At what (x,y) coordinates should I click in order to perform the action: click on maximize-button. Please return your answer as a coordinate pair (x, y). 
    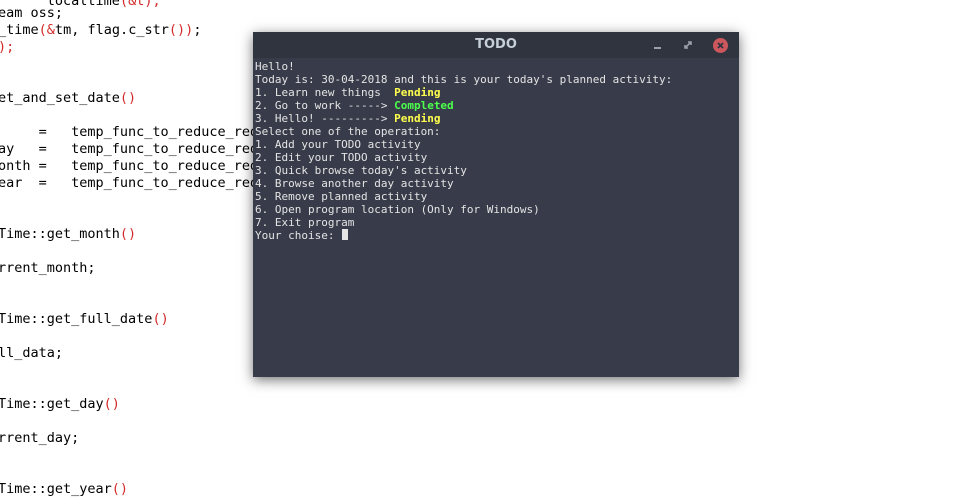
    Looking at the image, I should click on (688, 45).